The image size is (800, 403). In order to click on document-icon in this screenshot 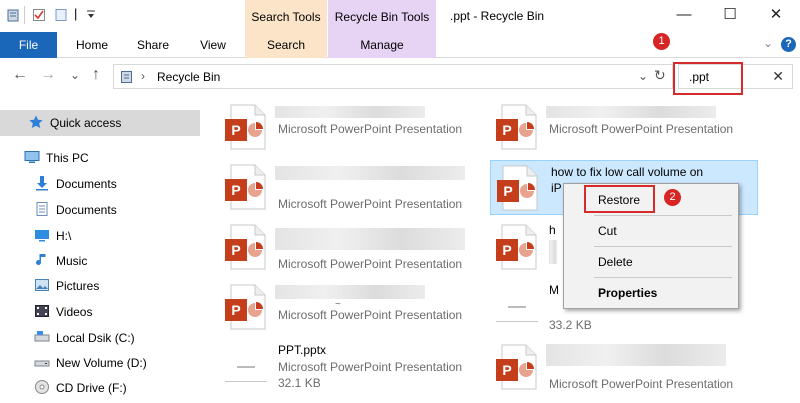, I will do `click(42, 209)`.